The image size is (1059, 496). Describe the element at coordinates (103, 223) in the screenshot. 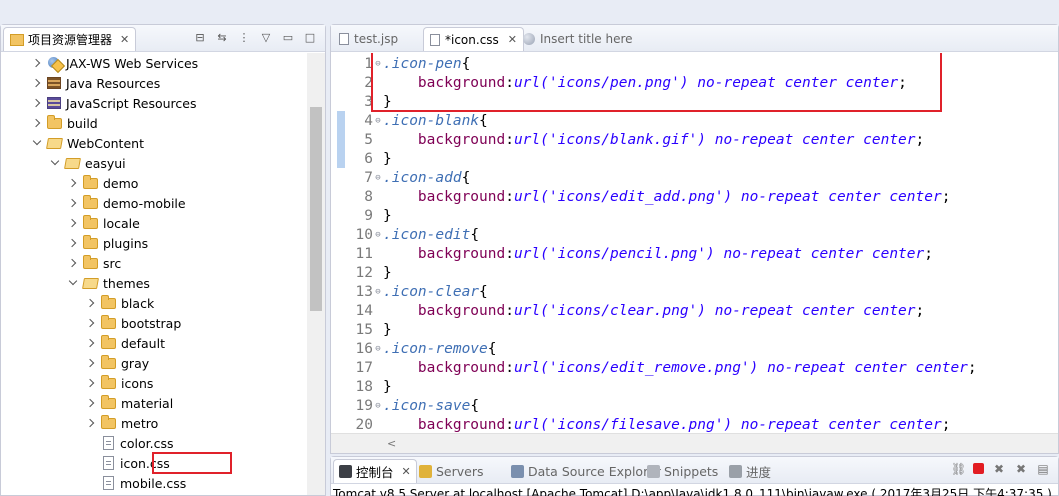

I see `tree-item: locale` at that location.